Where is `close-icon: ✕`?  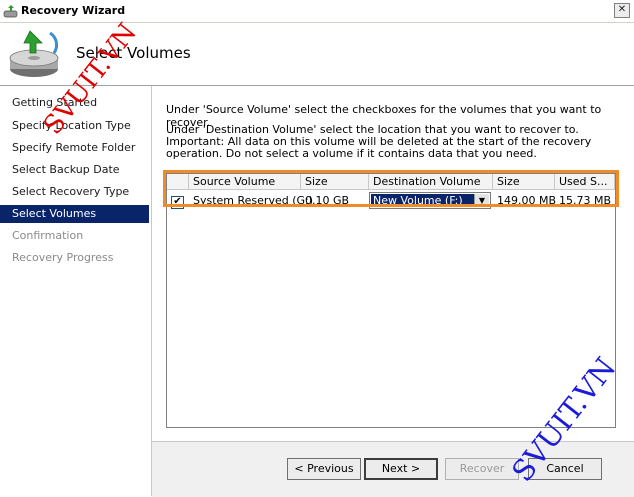
close-icon: ✕ is located at coordinates (622, 10).